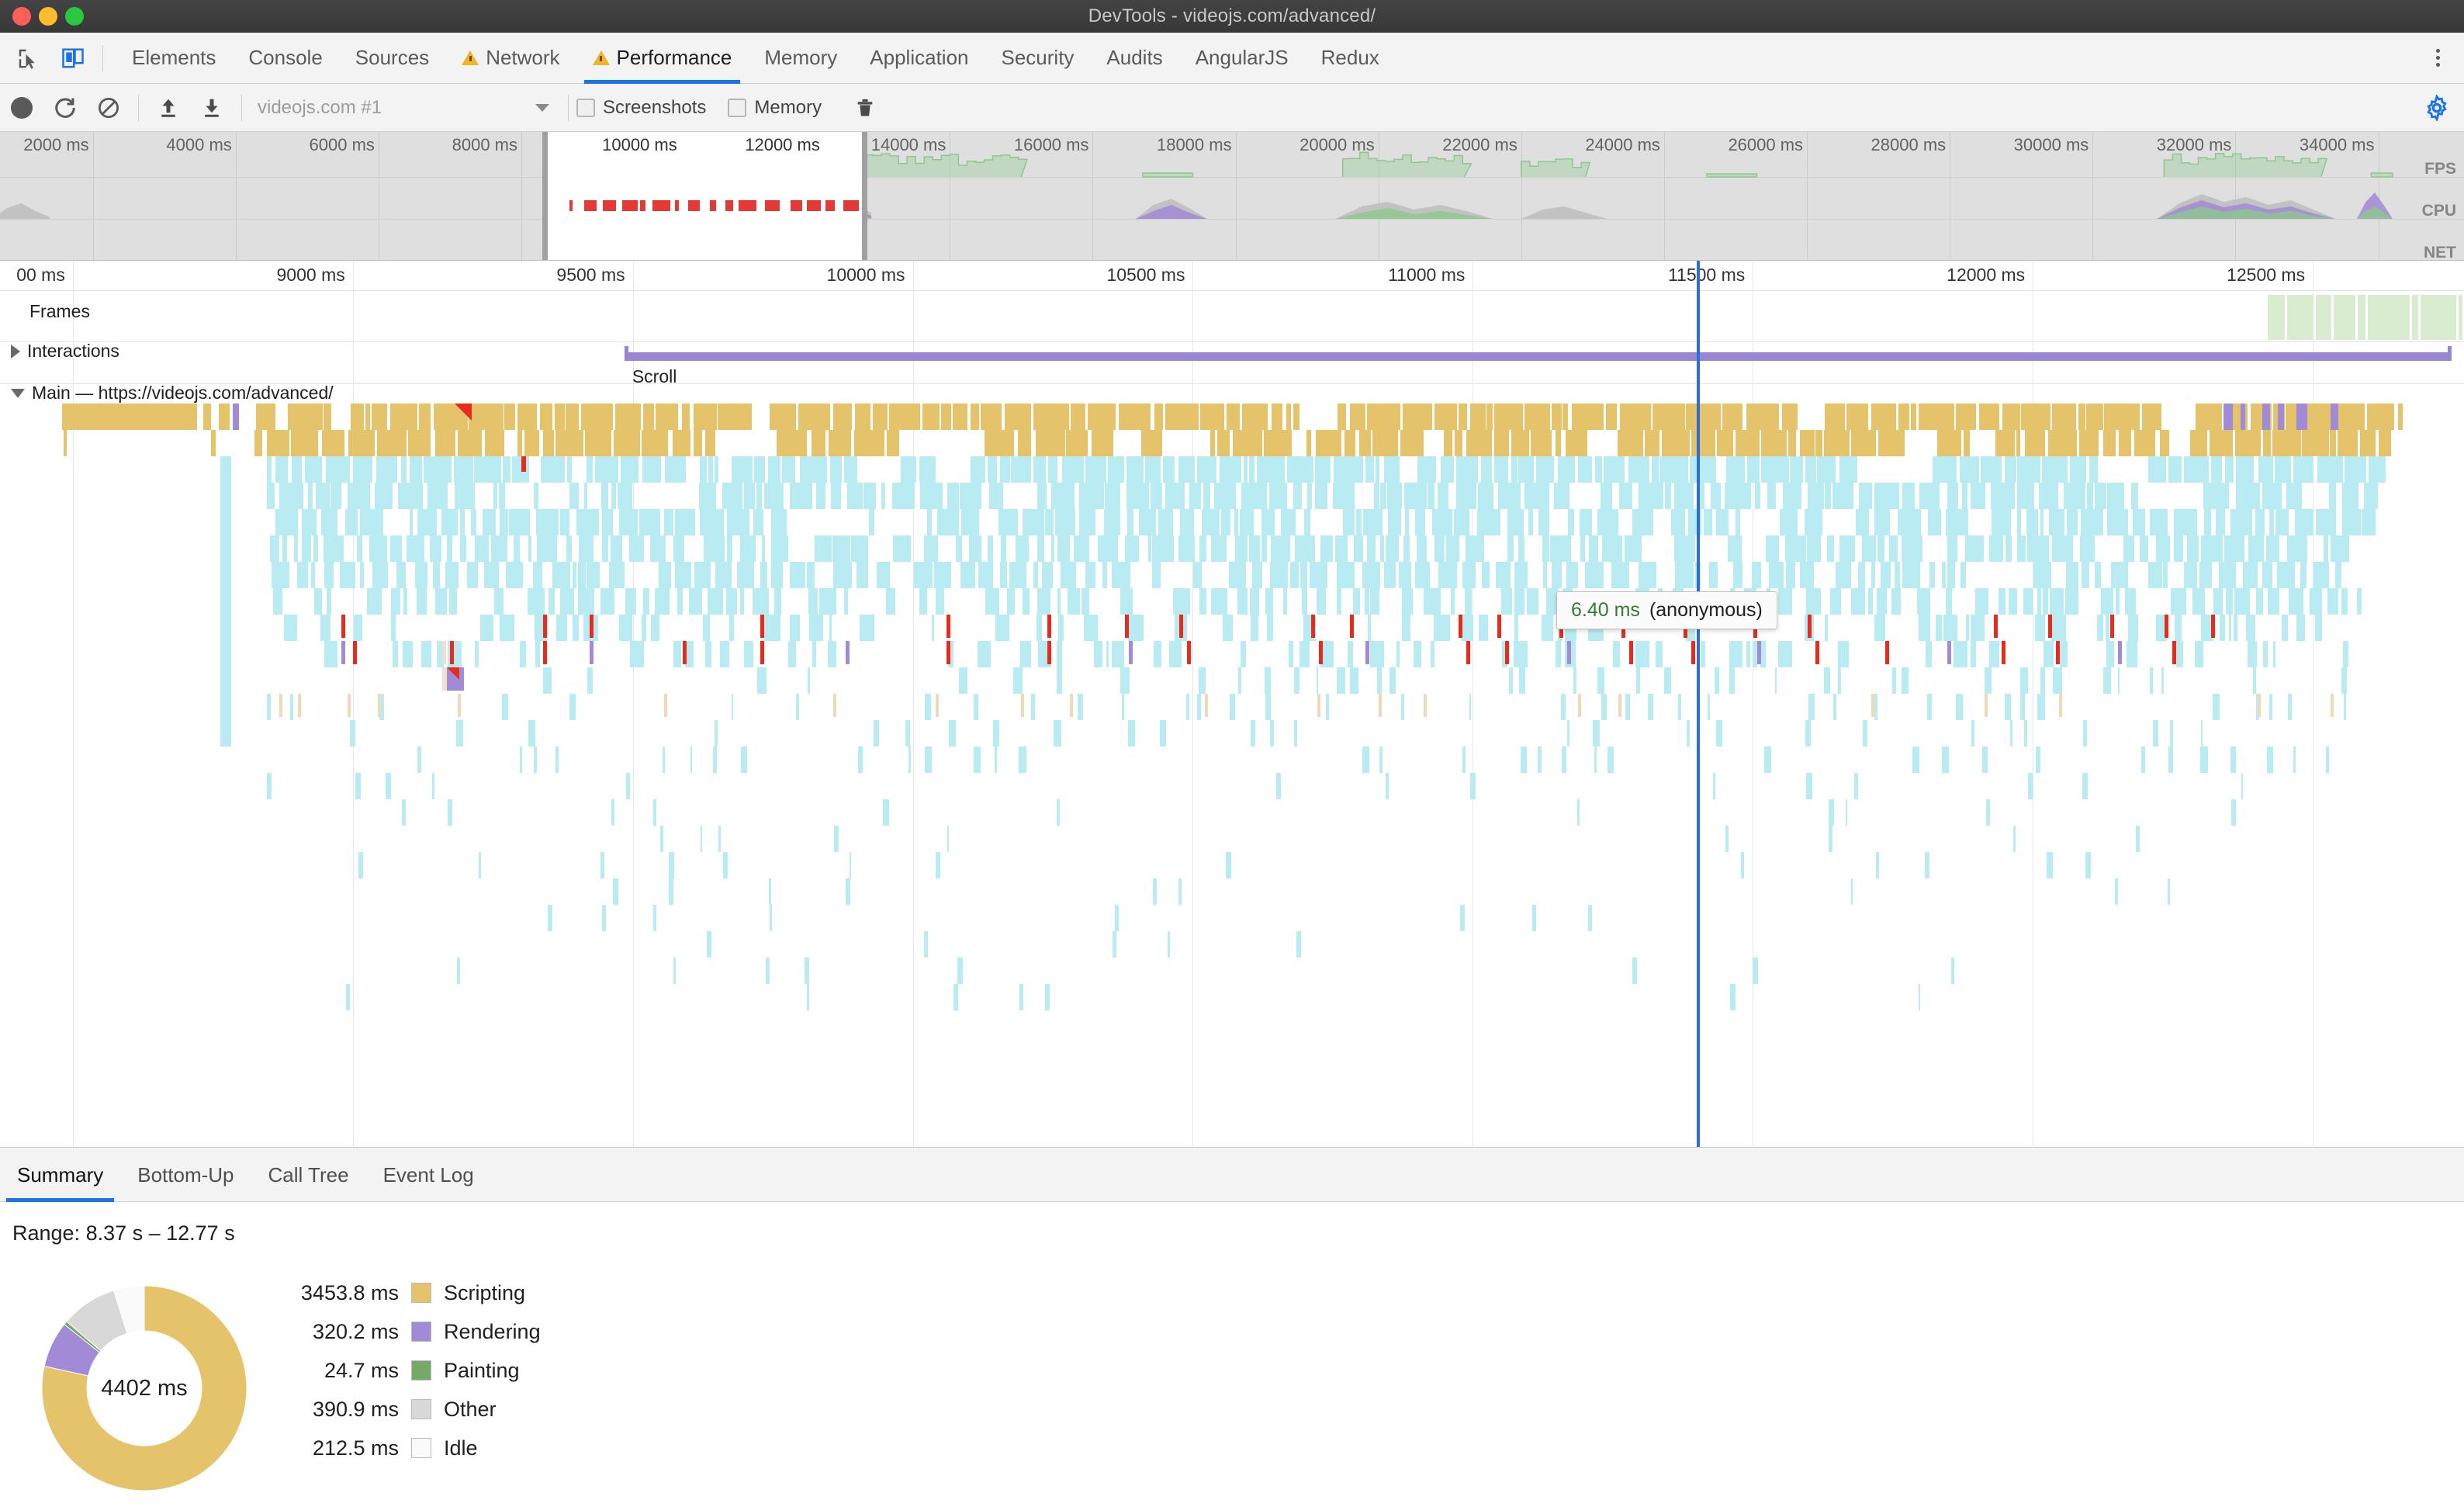  I want to click on legend-row: 3453.8 ms Scripting, so click(402, 1292).